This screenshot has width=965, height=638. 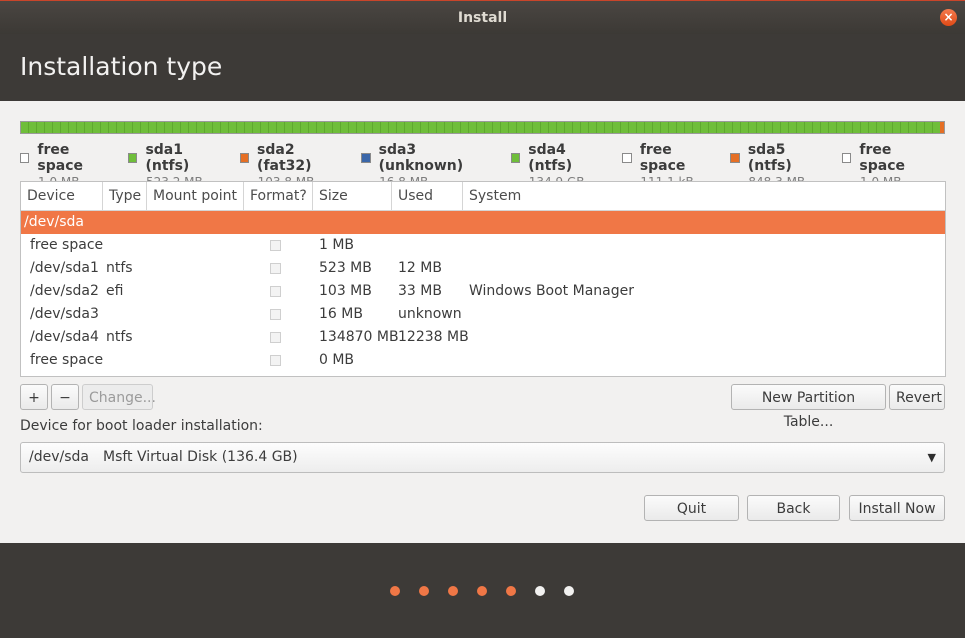 What do you see at coordinates (121, 66) in the screenshot?
I see `page-title: Installation type` at bounding box center [121, 66].